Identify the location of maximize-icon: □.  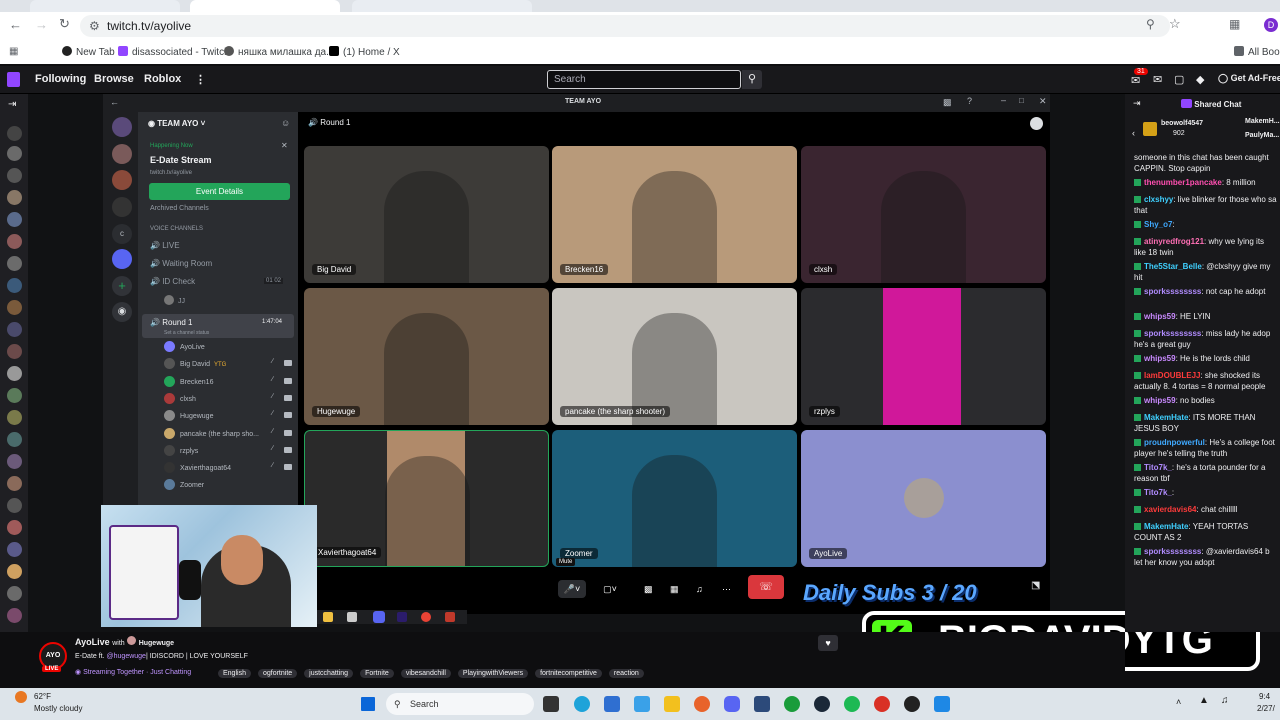
(1021, 100).